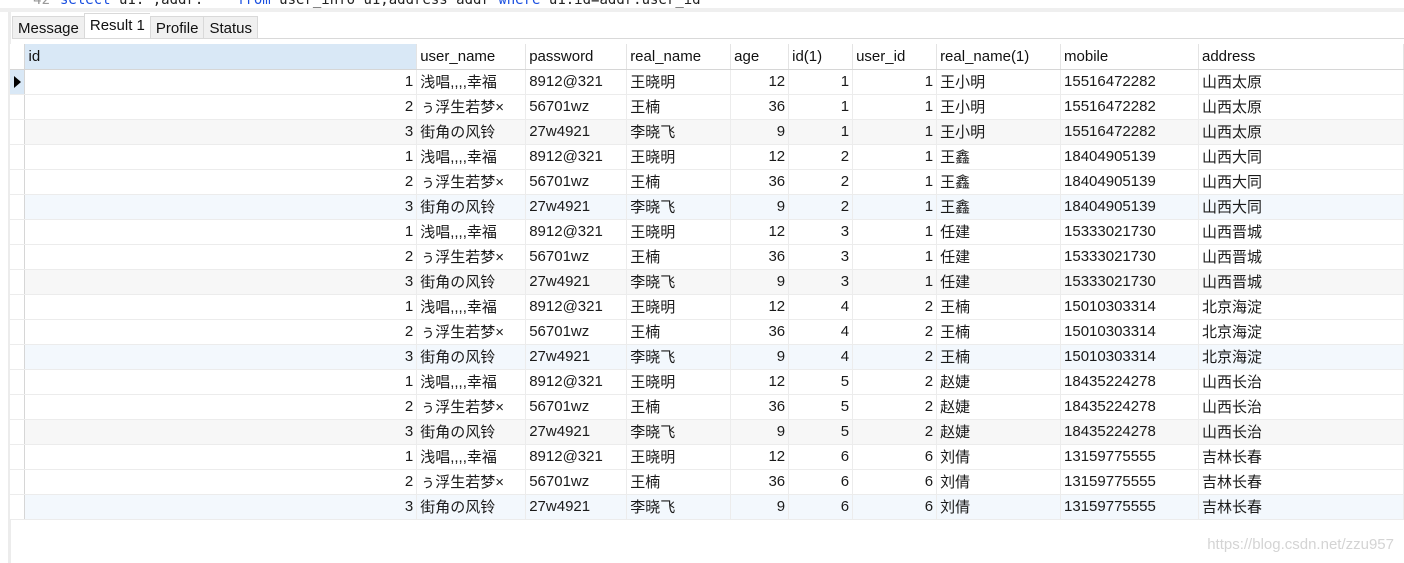 The width and height of the screenshot is (1404, 563). Describe the element at coordinates (821, 107) in the screenshot. I see `cell-id1: 1` at that location.